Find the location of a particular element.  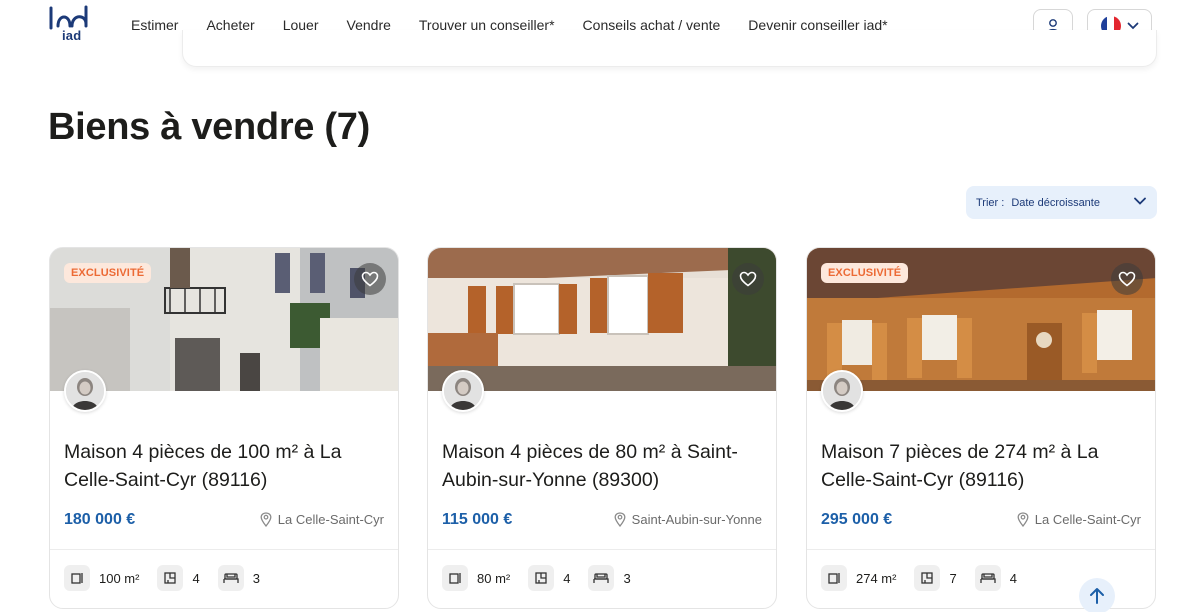

feature-rooms: 7 is located at coordinates (935, 578).